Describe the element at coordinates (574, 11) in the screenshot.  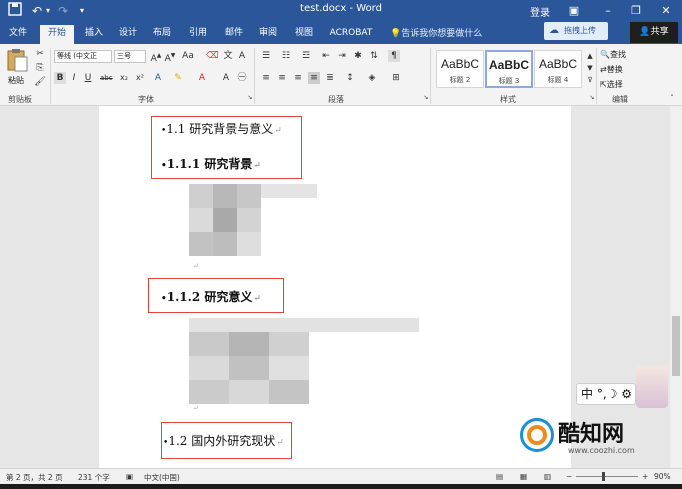
I see `ribbon-display-icon: ▣` at that location.